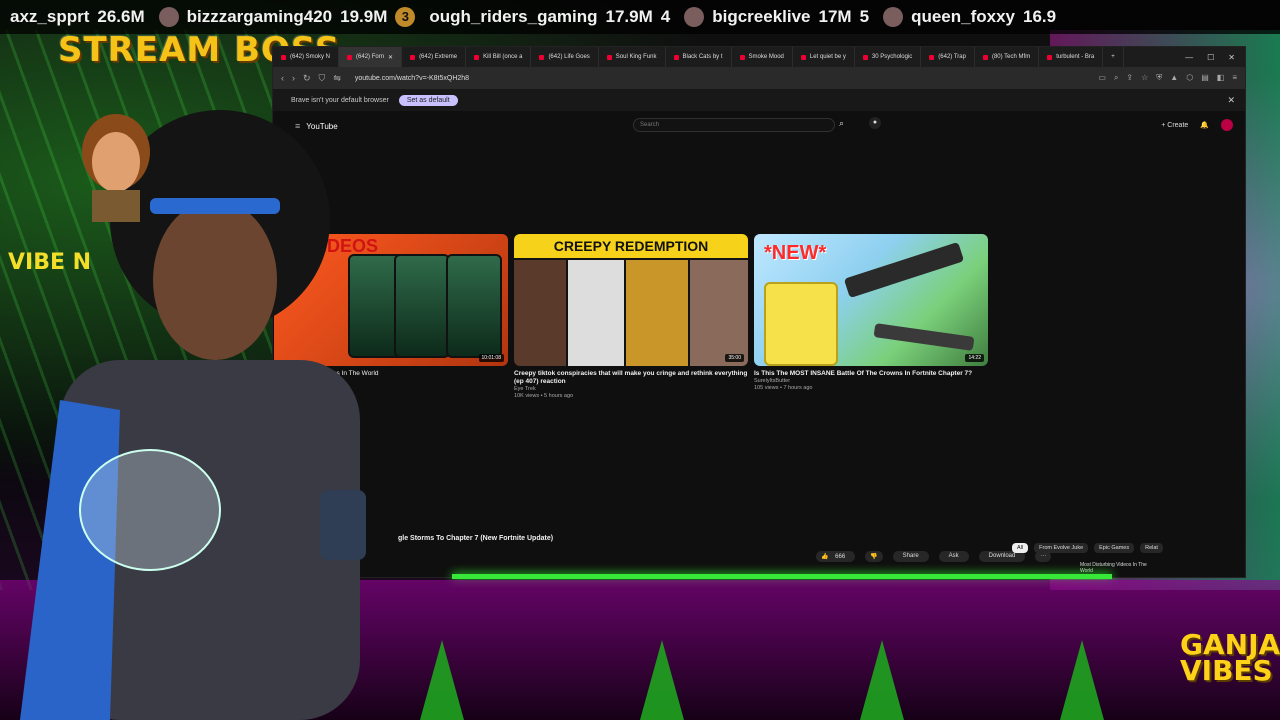  What do you see at coordinates (864, 16) in the screenshot?
I see `ticker-rank: 5` at bounding box center [864, 16].